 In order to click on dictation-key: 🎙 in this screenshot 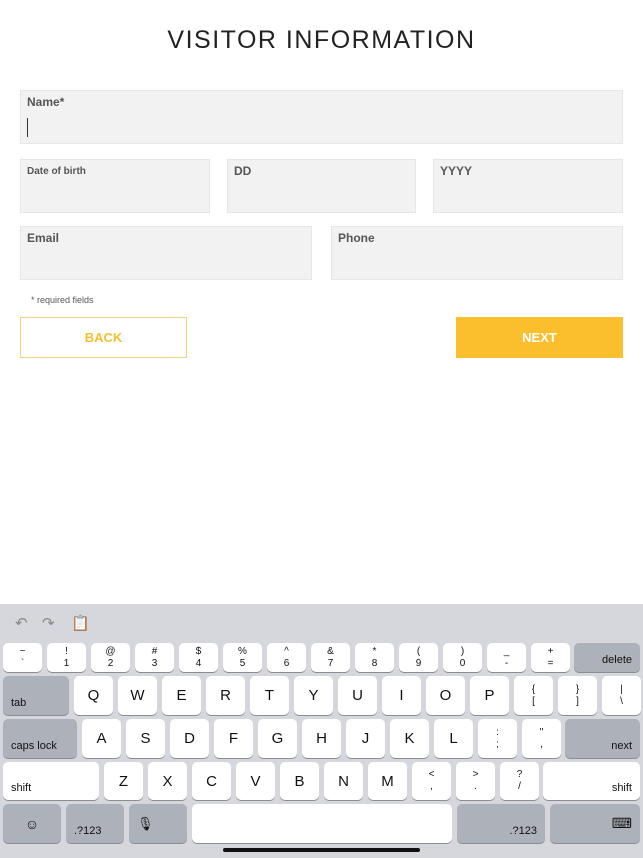, I will do `click(158, 823)`.